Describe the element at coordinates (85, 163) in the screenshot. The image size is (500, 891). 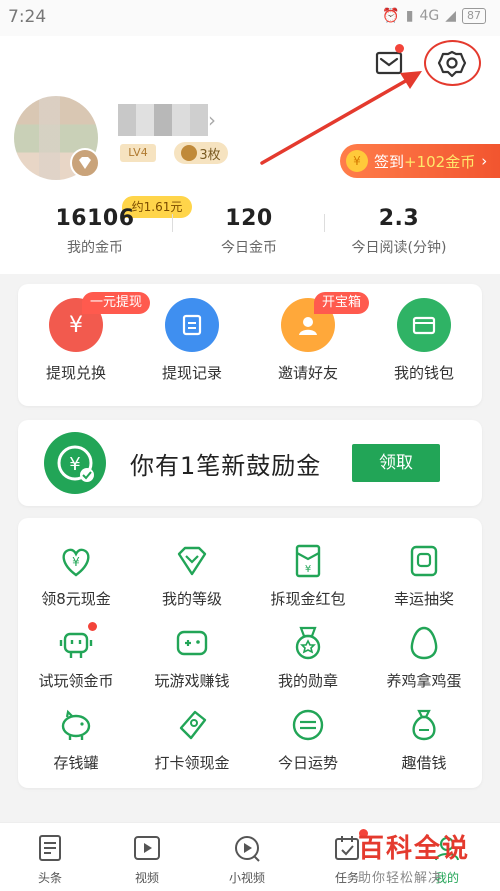
I see `vip-badge-icon` at that location.